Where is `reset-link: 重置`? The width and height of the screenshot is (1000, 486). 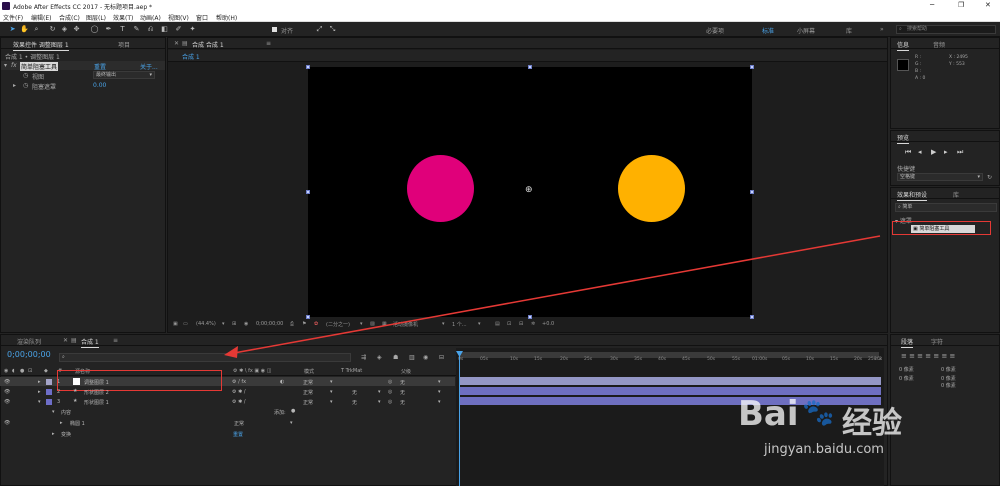
reset-link: 重置 is located at coordinates (100, 66).